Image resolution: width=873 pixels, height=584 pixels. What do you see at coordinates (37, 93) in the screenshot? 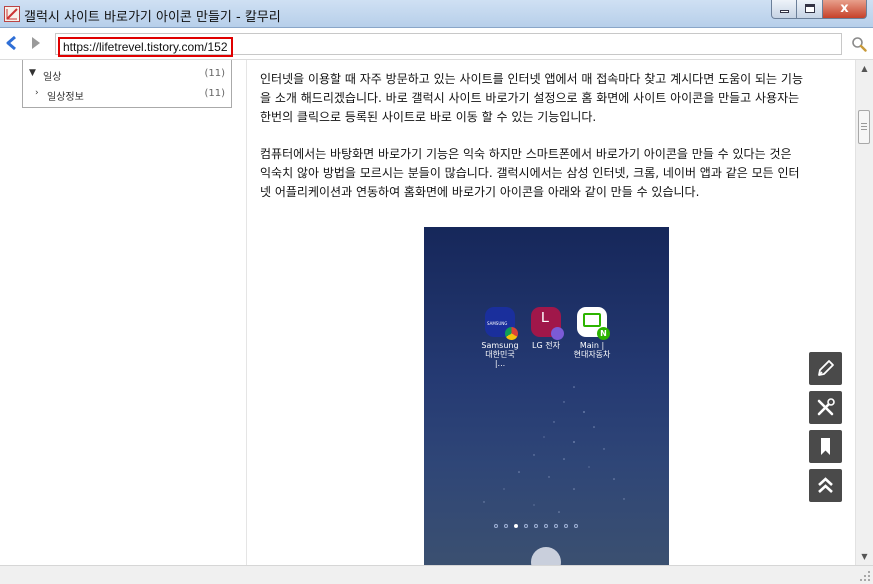
I see `chevron-right-icon: ›` at bounding box center [37, 93].